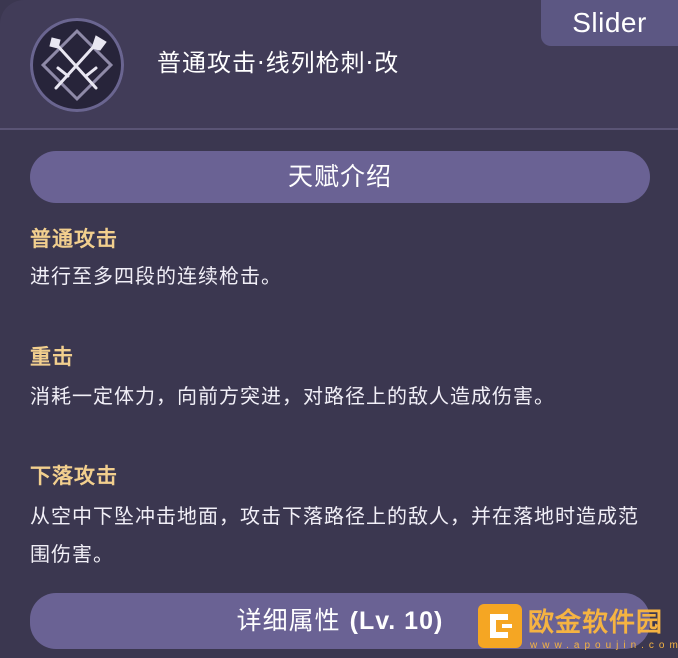  I want to click on entry-title-charged-attack: 重击, so click(52, 357).